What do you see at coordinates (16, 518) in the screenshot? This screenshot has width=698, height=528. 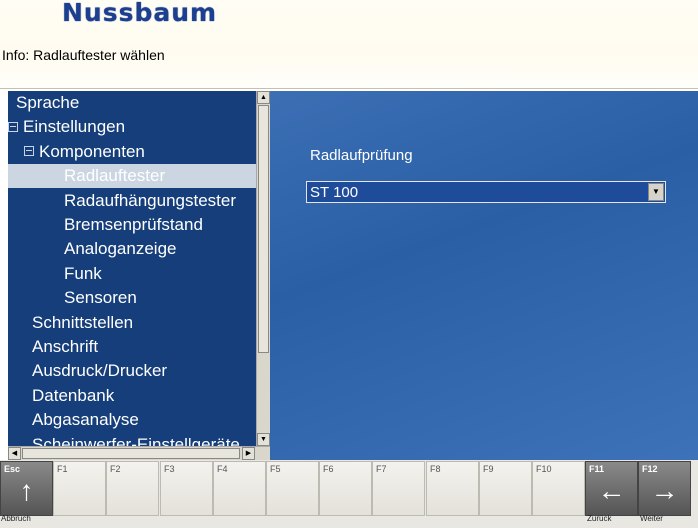 I see `fkey-caption-esc: Abbruch` at bounding box center [16, 518].